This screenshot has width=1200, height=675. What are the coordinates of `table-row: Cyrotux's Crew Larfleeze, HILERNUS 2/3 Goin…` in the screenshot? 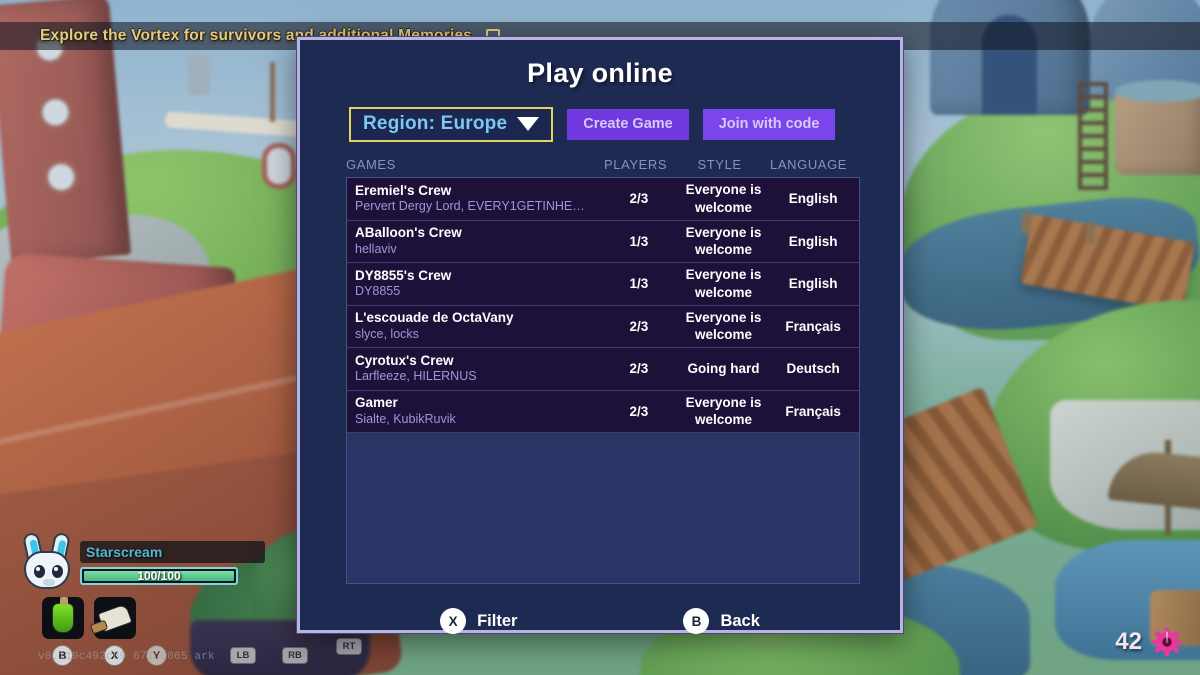 It's located at (603, 369).